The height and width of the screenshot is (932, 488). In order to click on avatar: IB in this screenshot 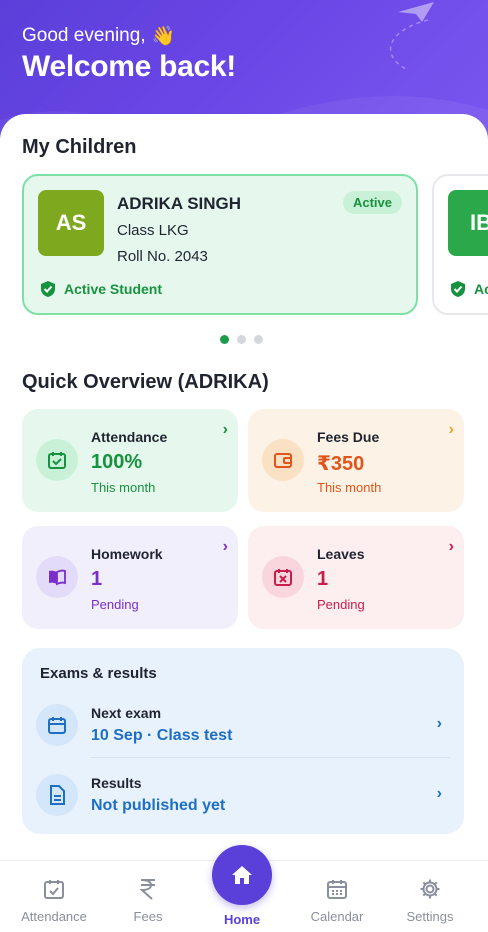, I will do `click(468, 223)`.